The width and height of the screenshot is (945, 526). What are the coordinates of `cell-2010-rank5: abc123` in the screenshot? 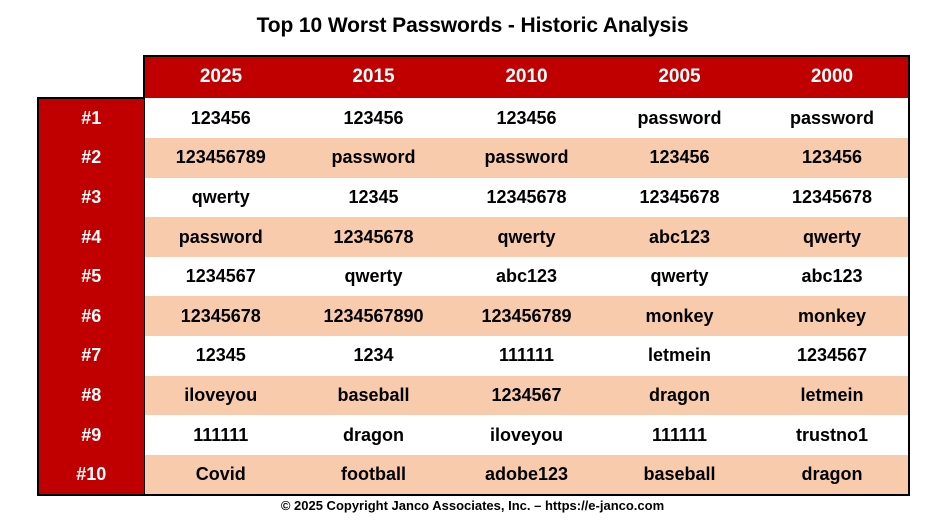 It's located at (526, 276).